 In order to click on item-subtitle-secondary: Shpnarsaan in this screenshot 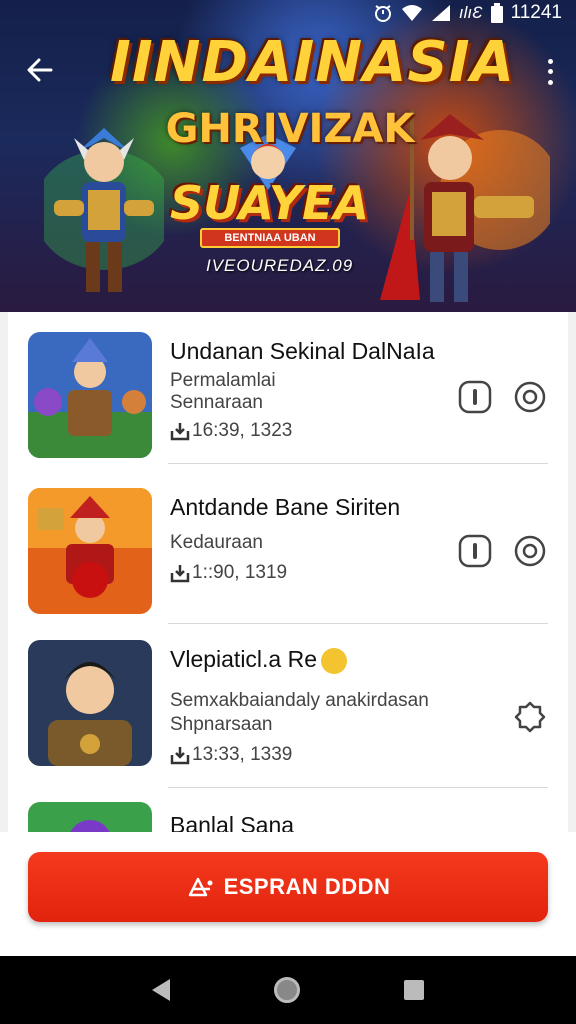, I will do `click(221, 724)`.